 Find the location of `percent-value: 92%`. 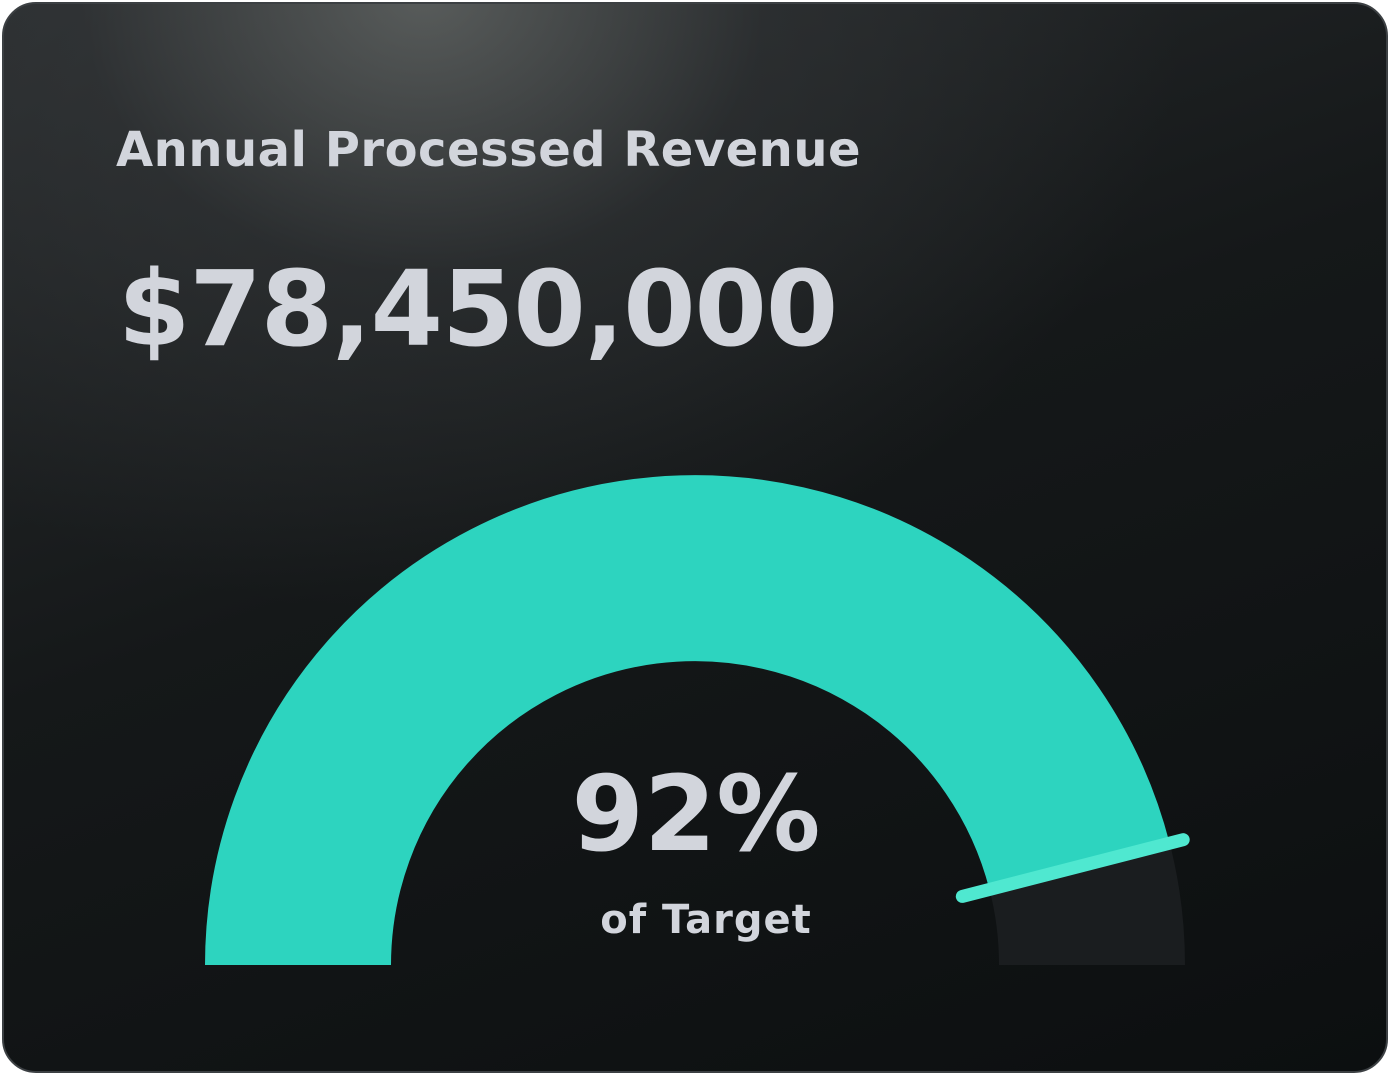

percent-value: 92% is located at coordinates (696, 814).